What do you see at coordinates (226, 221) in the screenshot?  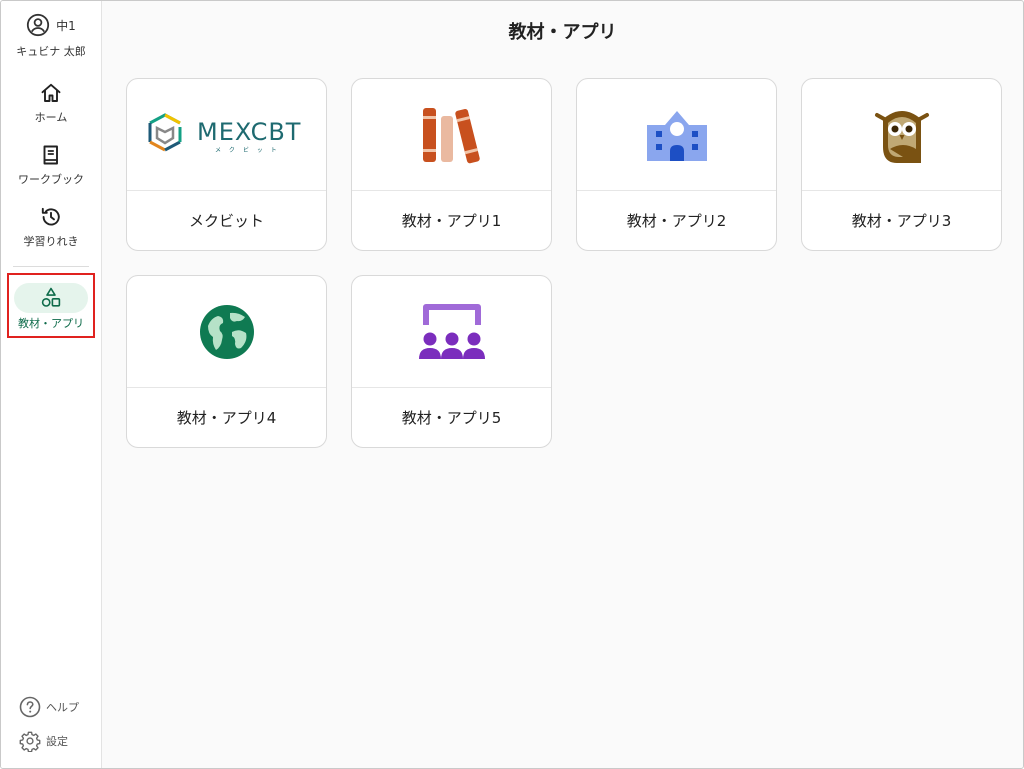 I see `card-label: メクビット` at bounding box center [226, 221].